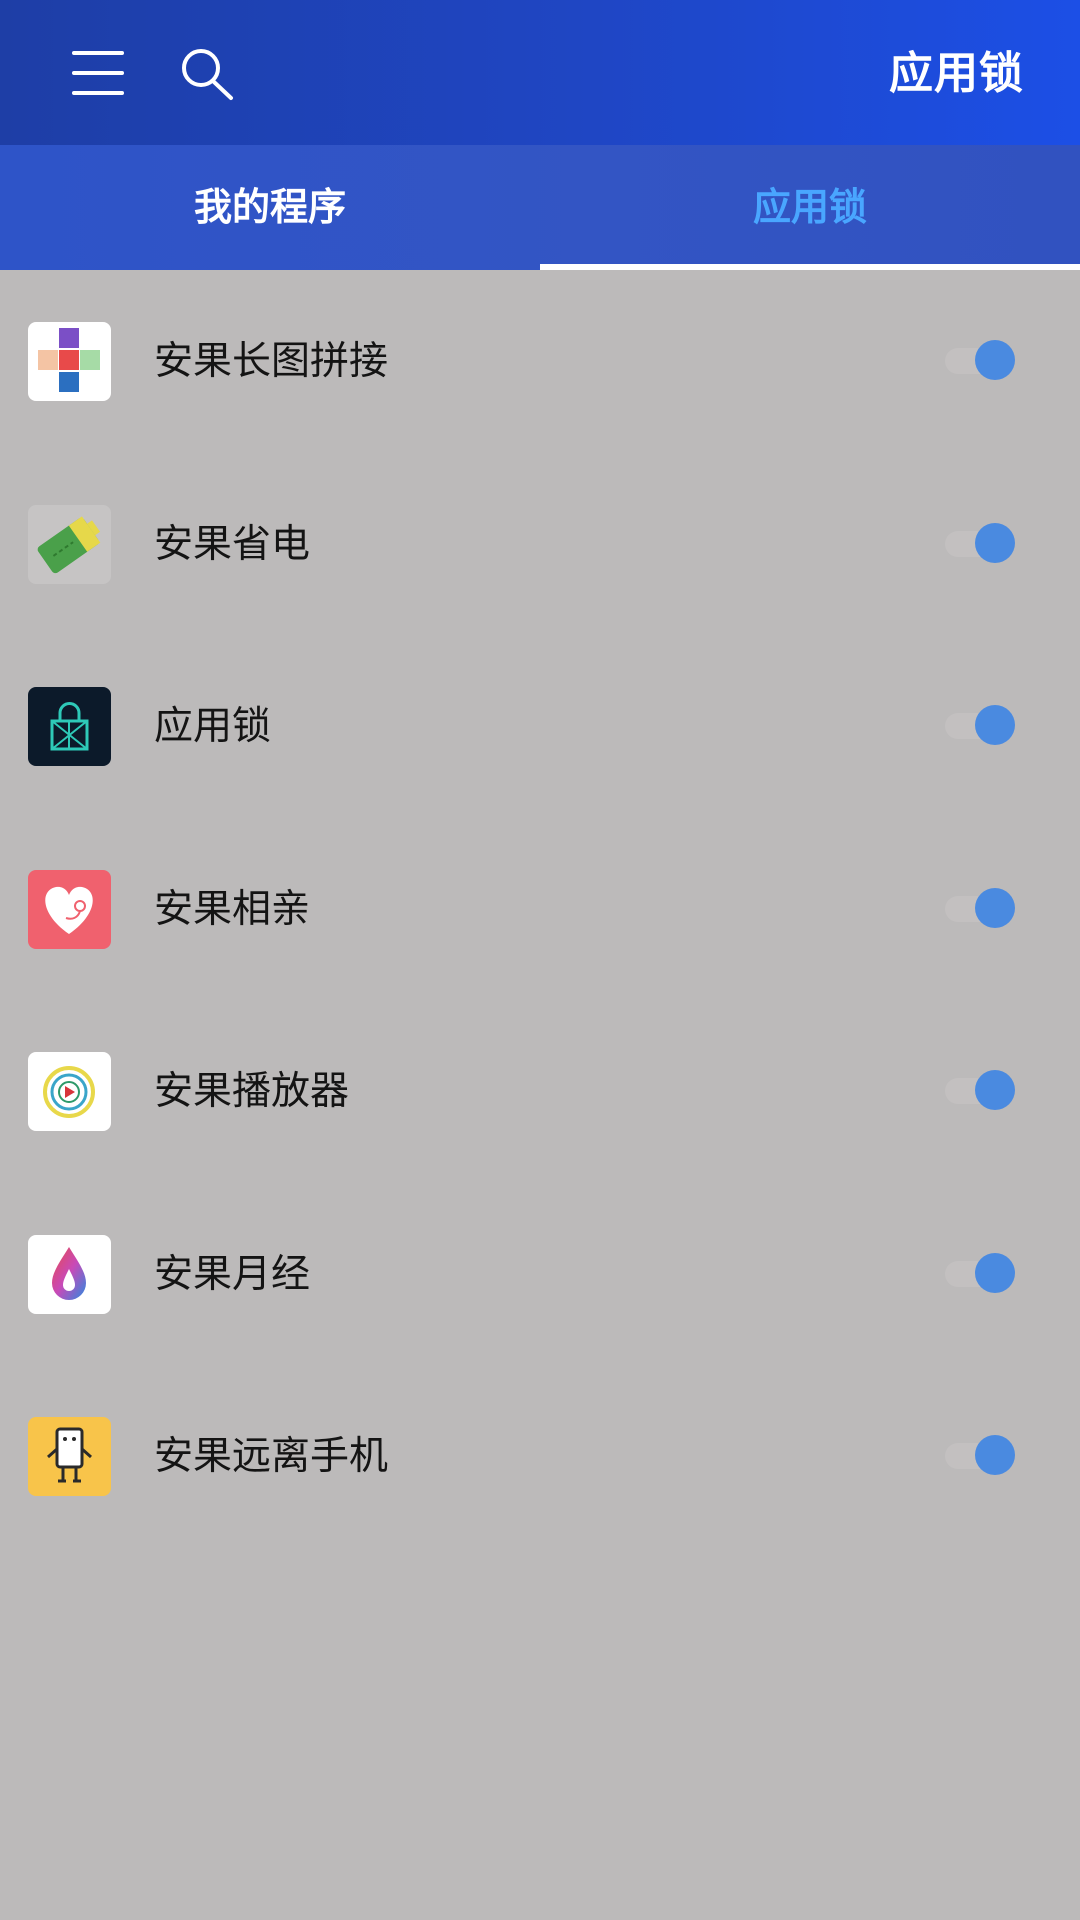 This screenshot has height=1920, width=1080. What do you see at coordinates (213, 726) in the screenshot?
I see `app-name: 应用锁` at bounding box center [213, 726].